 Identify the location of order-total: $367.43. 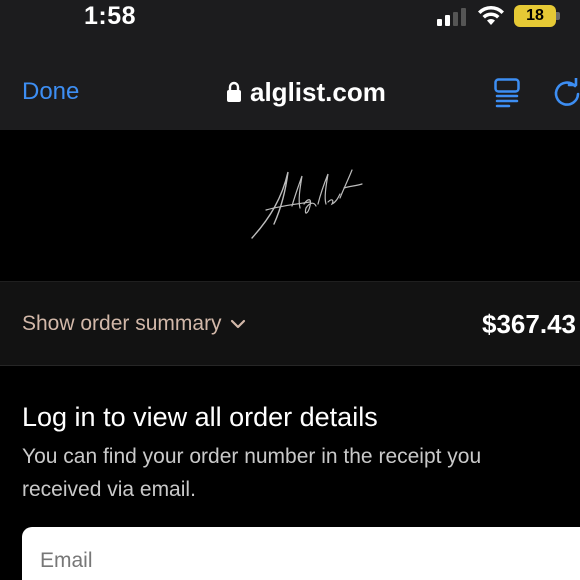
(529, 324).